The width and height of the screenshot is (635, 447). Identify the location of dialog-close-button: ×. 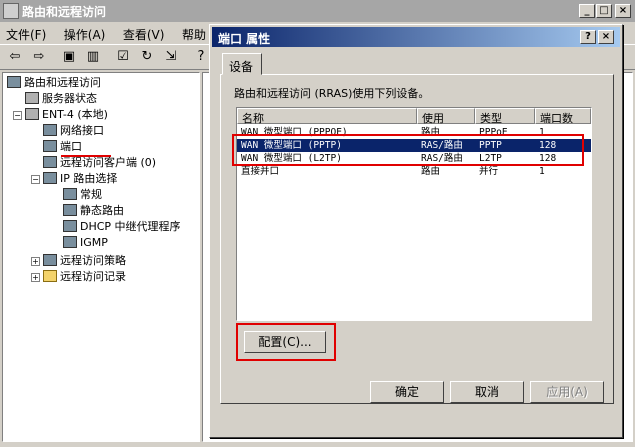
(606, 37).